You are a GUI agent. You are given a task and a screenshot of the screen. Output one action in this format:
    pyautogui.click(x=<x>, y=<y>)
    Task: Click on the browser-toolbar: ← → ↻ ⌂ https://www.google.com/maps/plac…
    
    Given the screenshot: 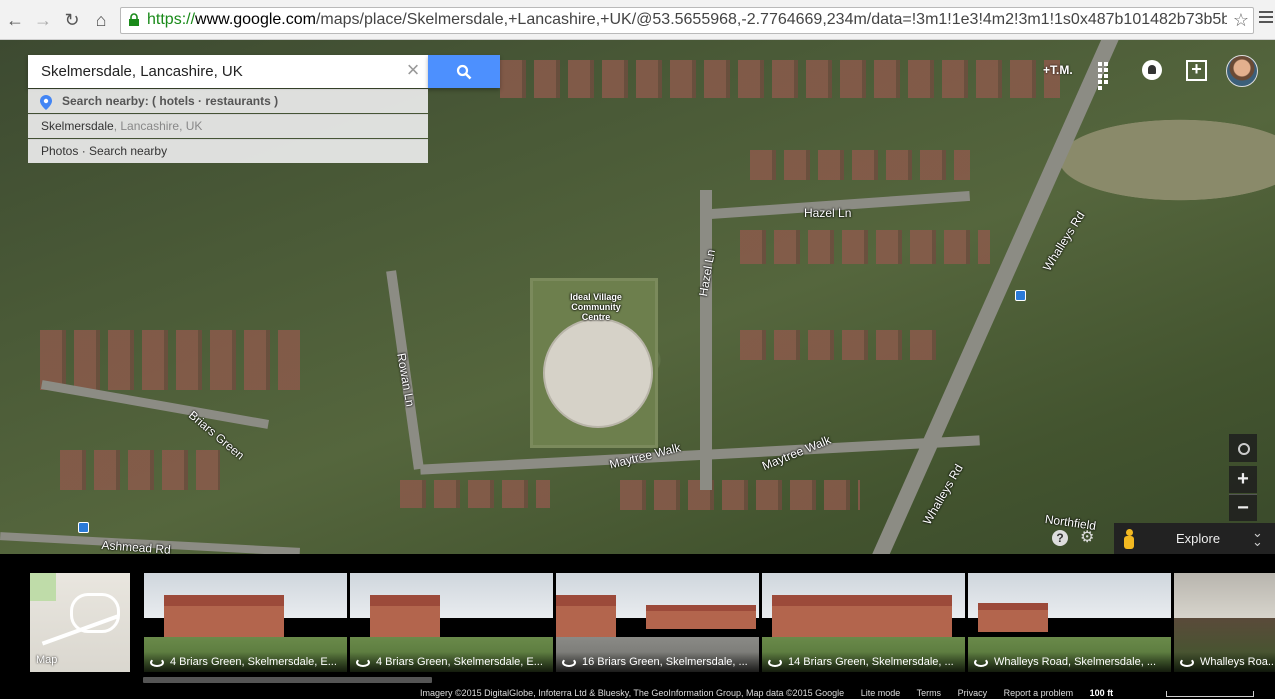 What is the action you would take?
    pyautogui.click(x=637, y=20)
    